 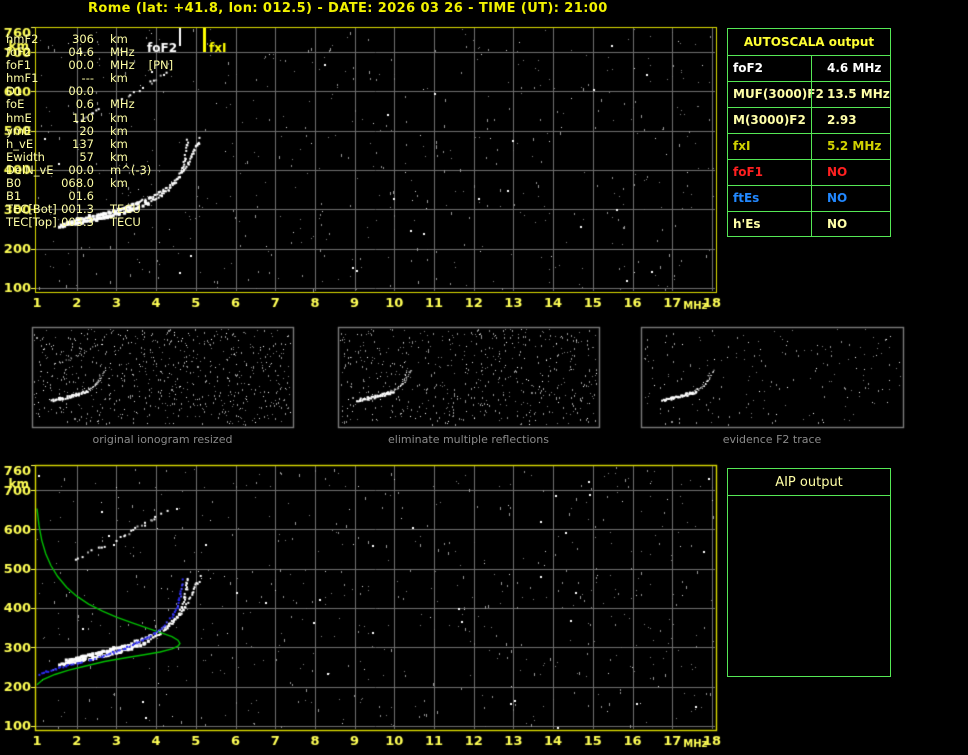 I want to click on parameter-value: 4.6 MHz, so click(x=850, y=68).